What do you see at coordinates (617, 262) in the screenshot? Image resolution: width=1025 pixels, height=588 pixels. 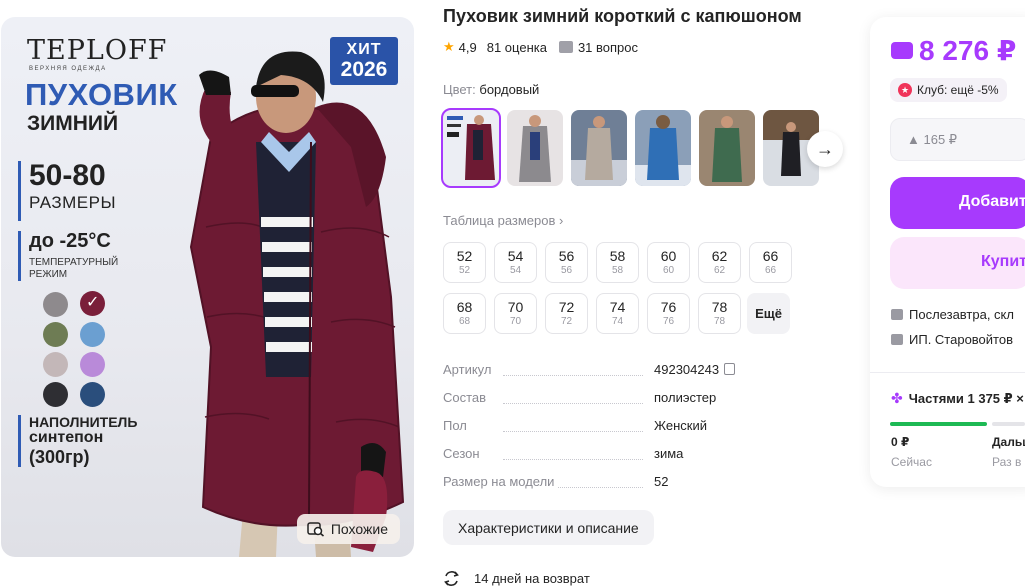 I see `size-option: 58 58` at bounding box center [617, 262].